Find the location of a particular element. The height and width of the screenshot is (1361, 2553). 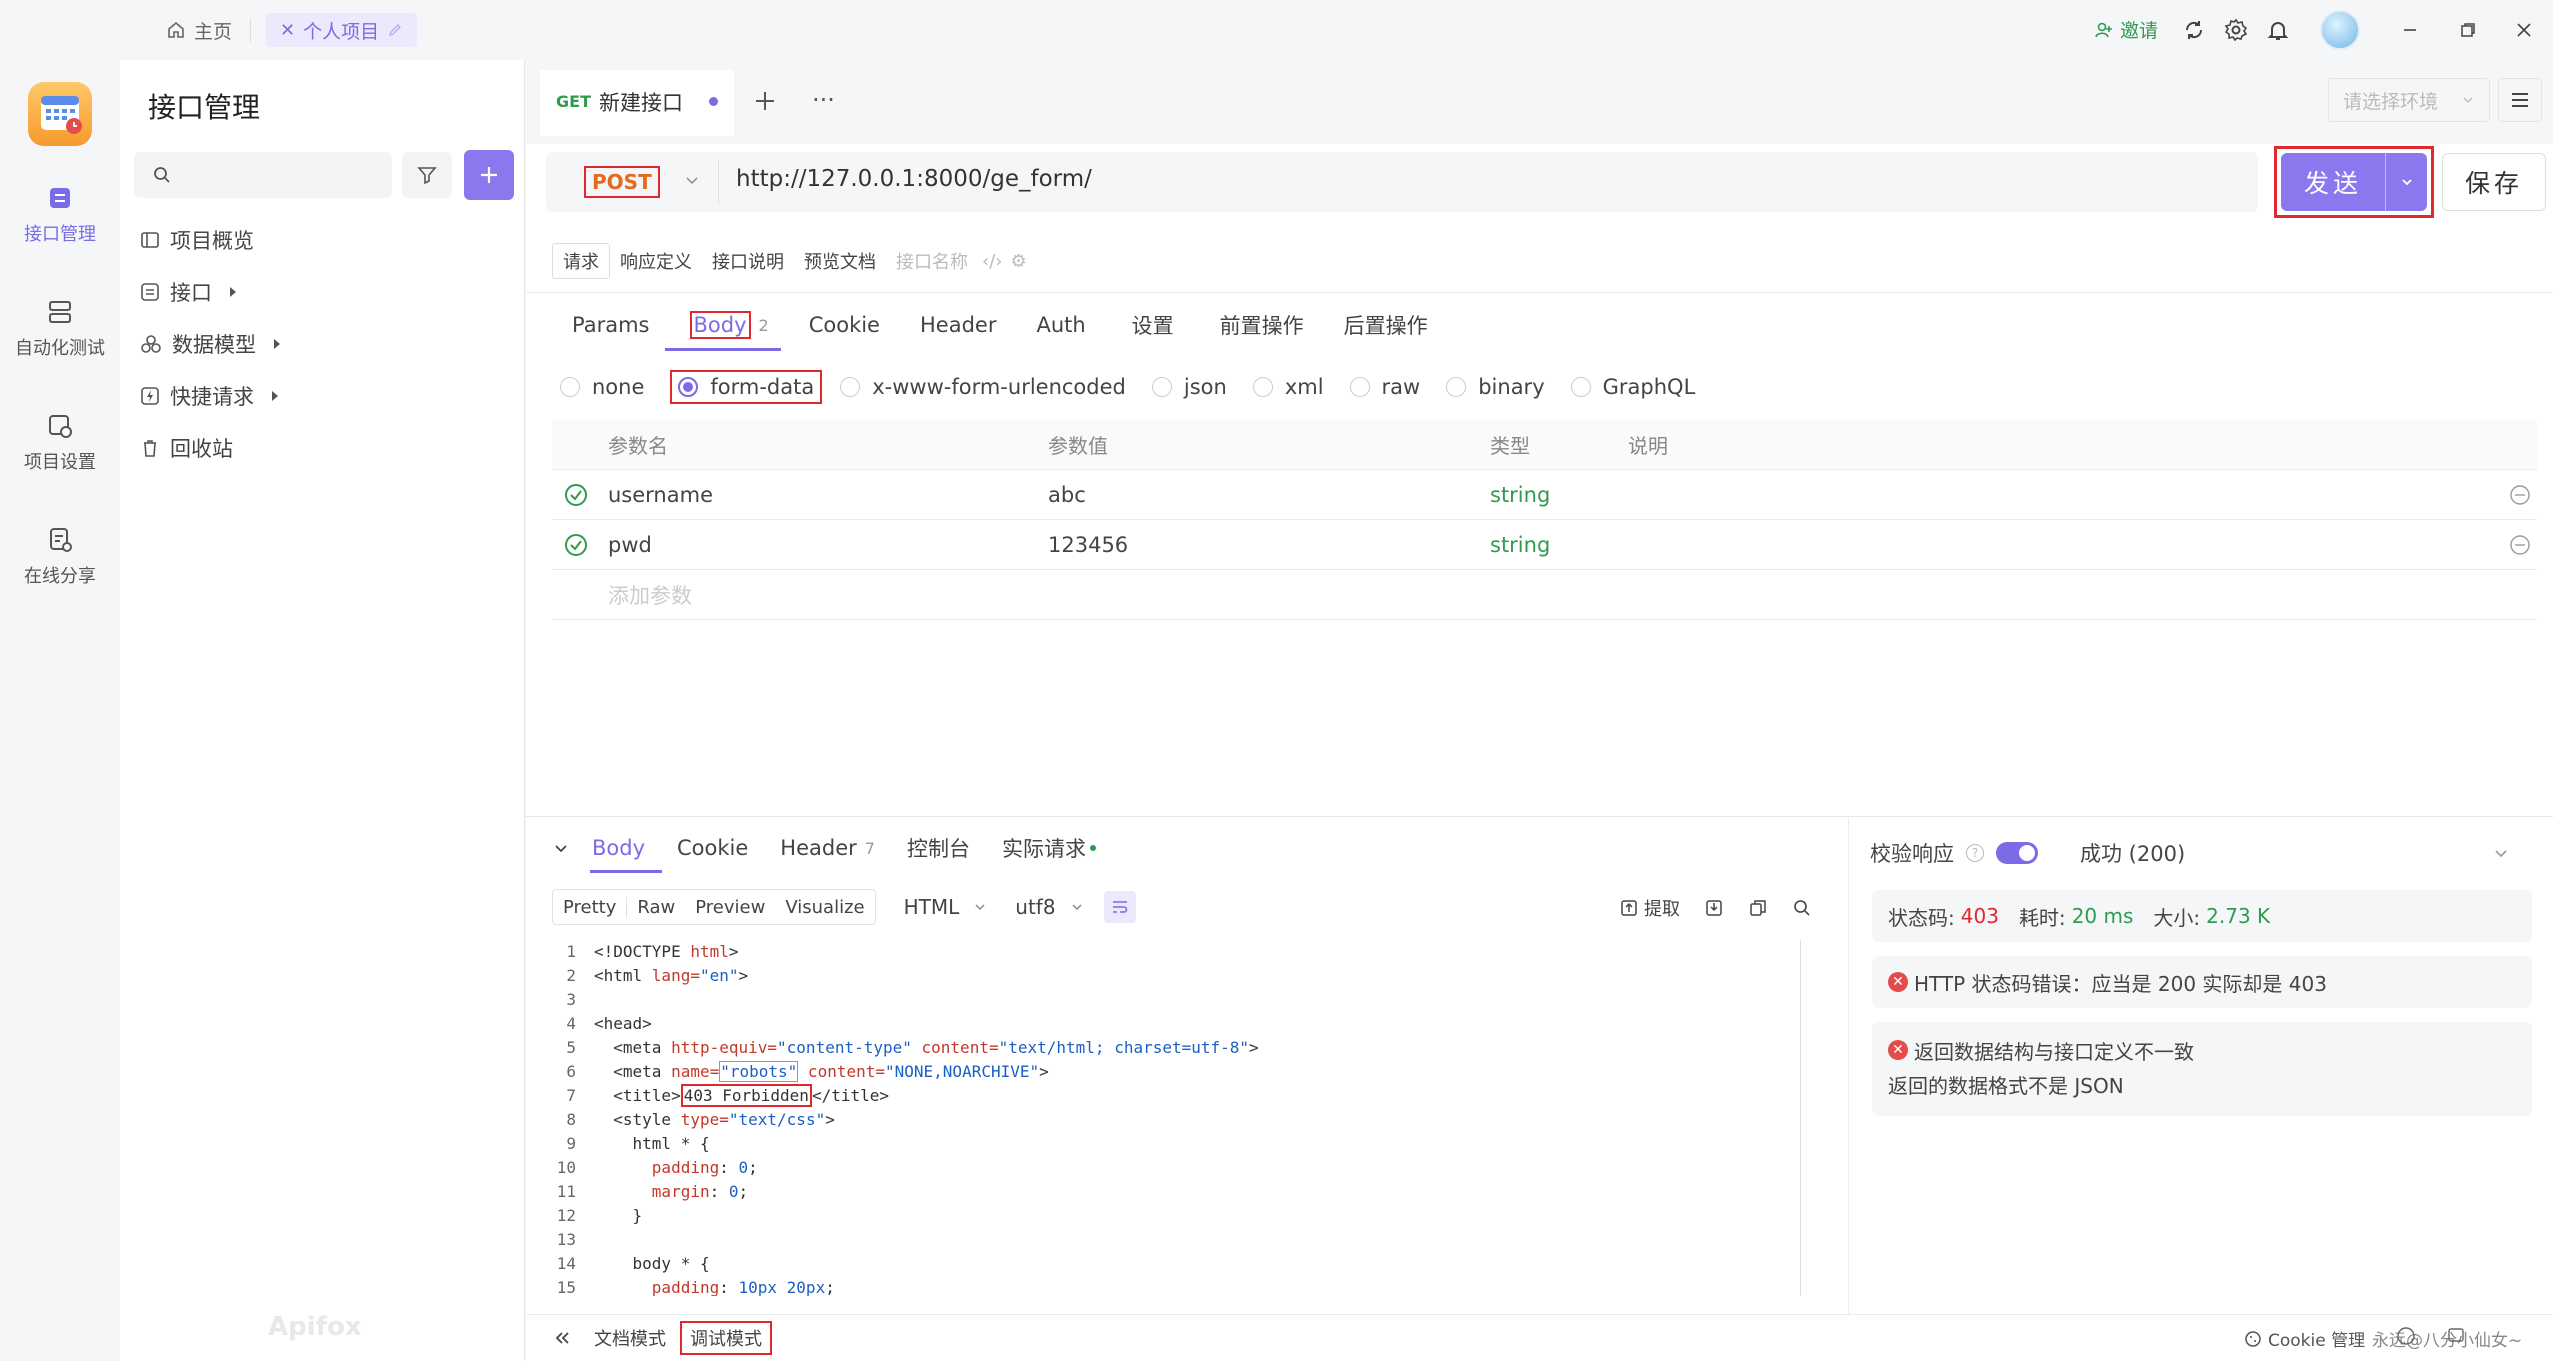

menu-button is located at coordinates (2520, 100).